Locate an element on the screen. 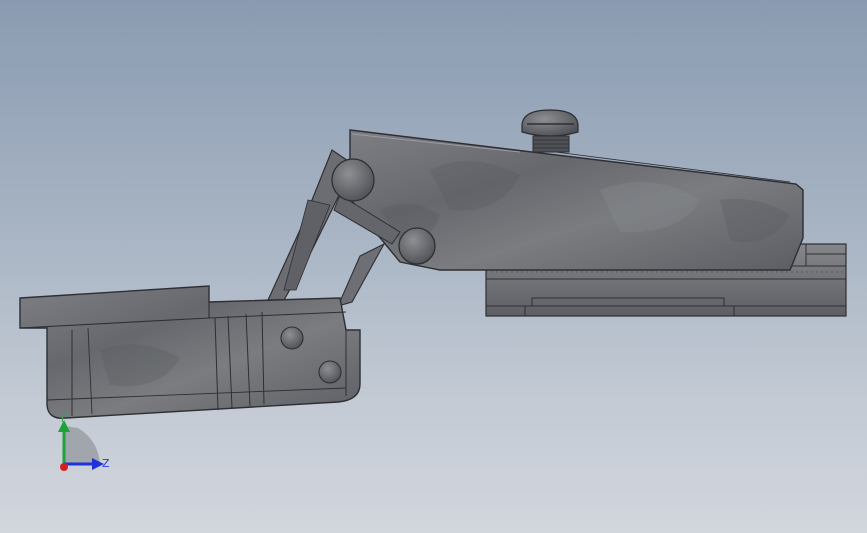 This screenshot has width=867, height=533. hinge-cup is located at coordinates (190, 352).